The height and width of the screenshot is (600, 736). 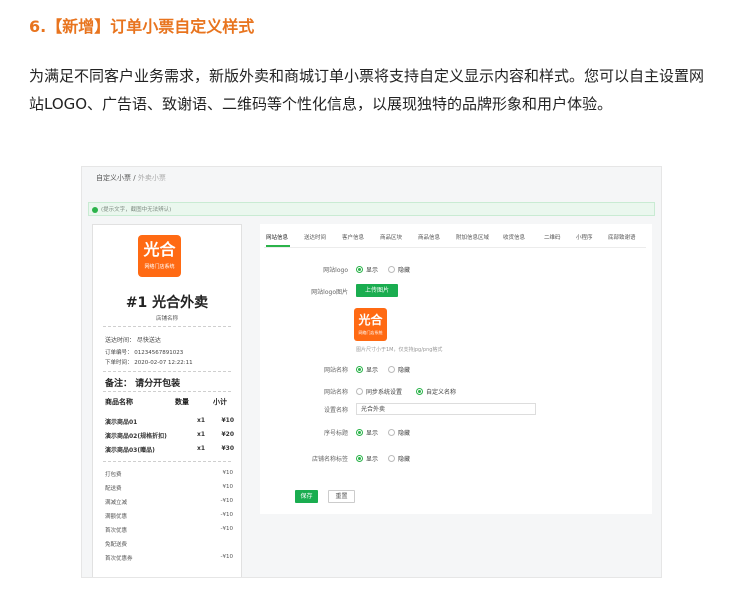 What do you see at coordinates (116, 545) in the screenshot?
I see `fee-label: 免配送费` at bounding box center [116, 545].